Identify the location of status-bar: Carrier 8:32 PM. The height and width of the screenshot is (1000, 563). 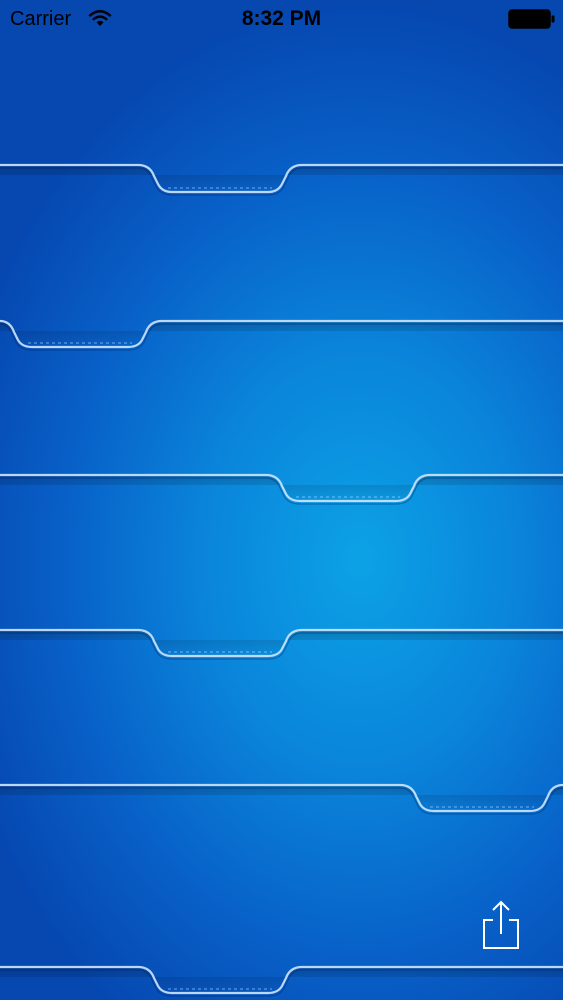
(281, 20).